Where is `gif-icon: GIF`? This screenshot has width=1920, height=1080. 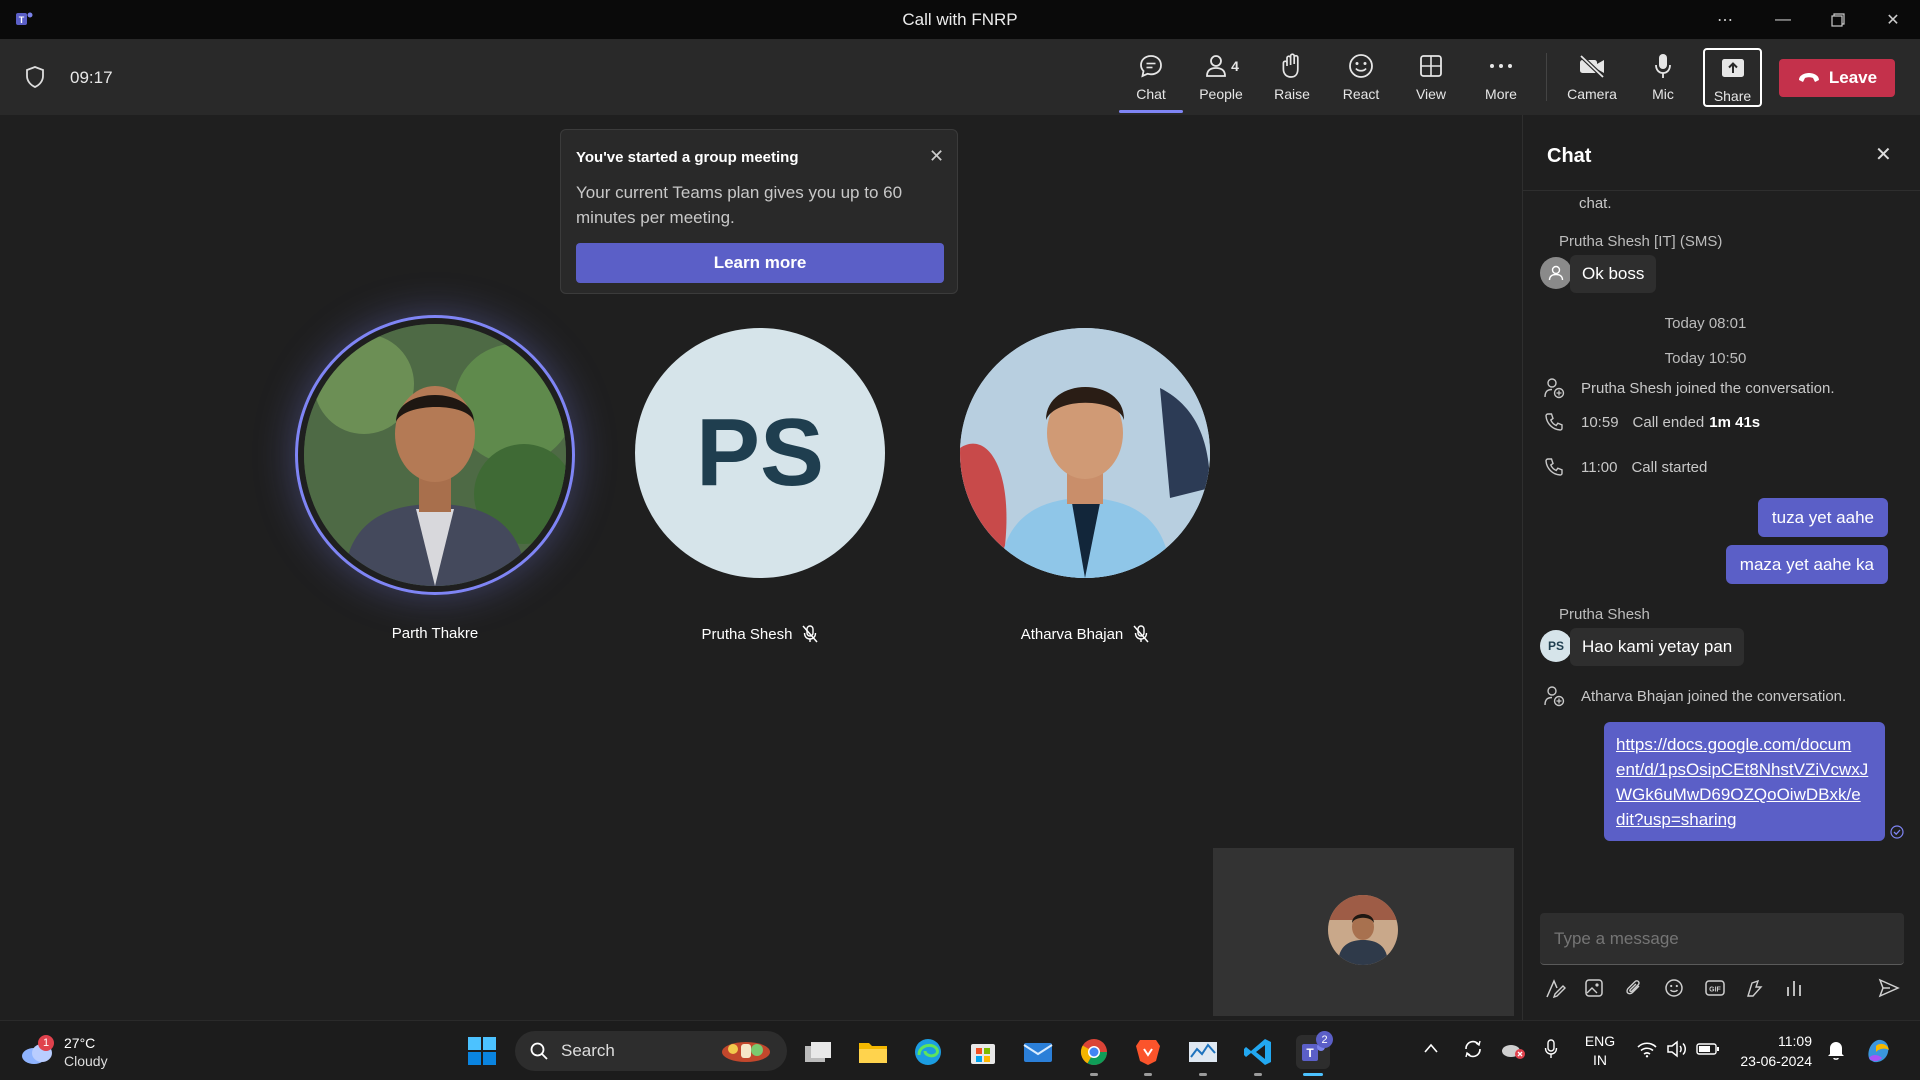 gif-icon: GIF is located at coordinates (1715, 990).